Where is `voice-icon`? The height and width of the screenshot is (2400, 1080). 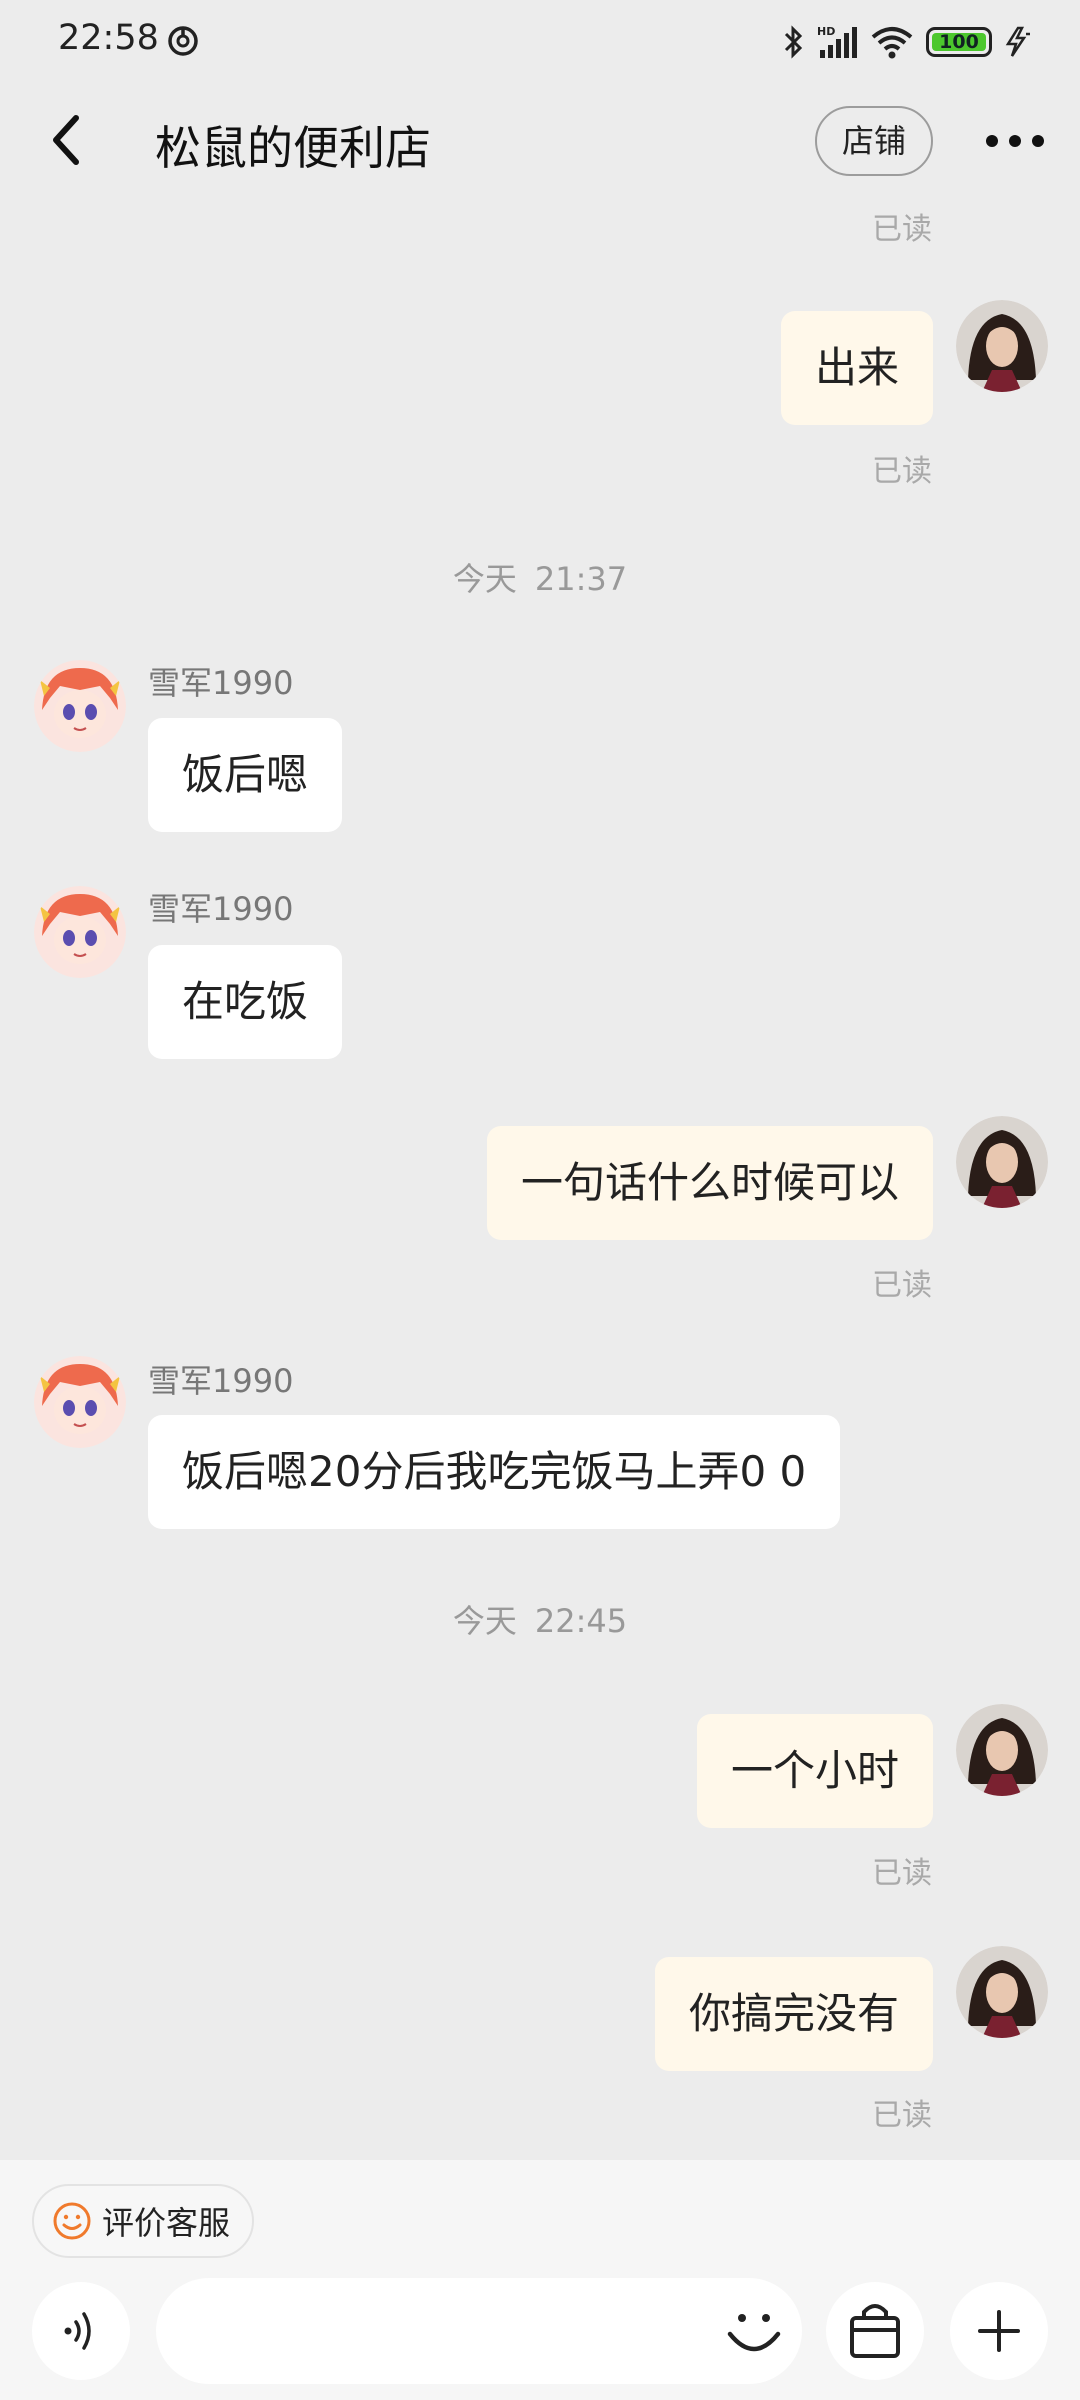 voice-icon is located at coordinates (77, 2331).